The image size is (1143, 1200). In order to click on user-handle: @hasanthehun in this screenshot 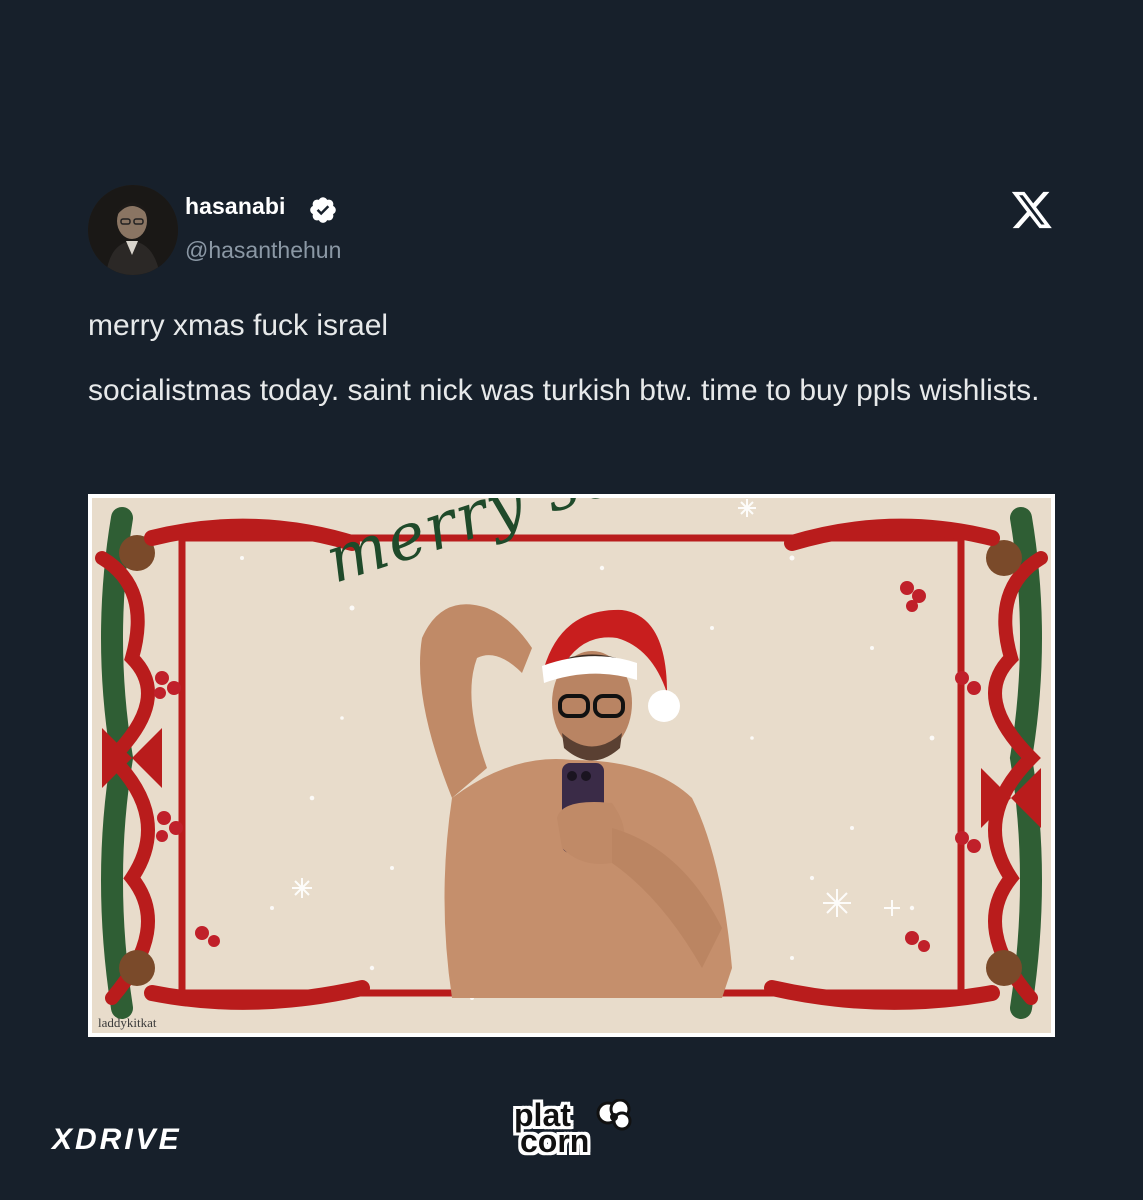, I will do `click(263, 250)`.